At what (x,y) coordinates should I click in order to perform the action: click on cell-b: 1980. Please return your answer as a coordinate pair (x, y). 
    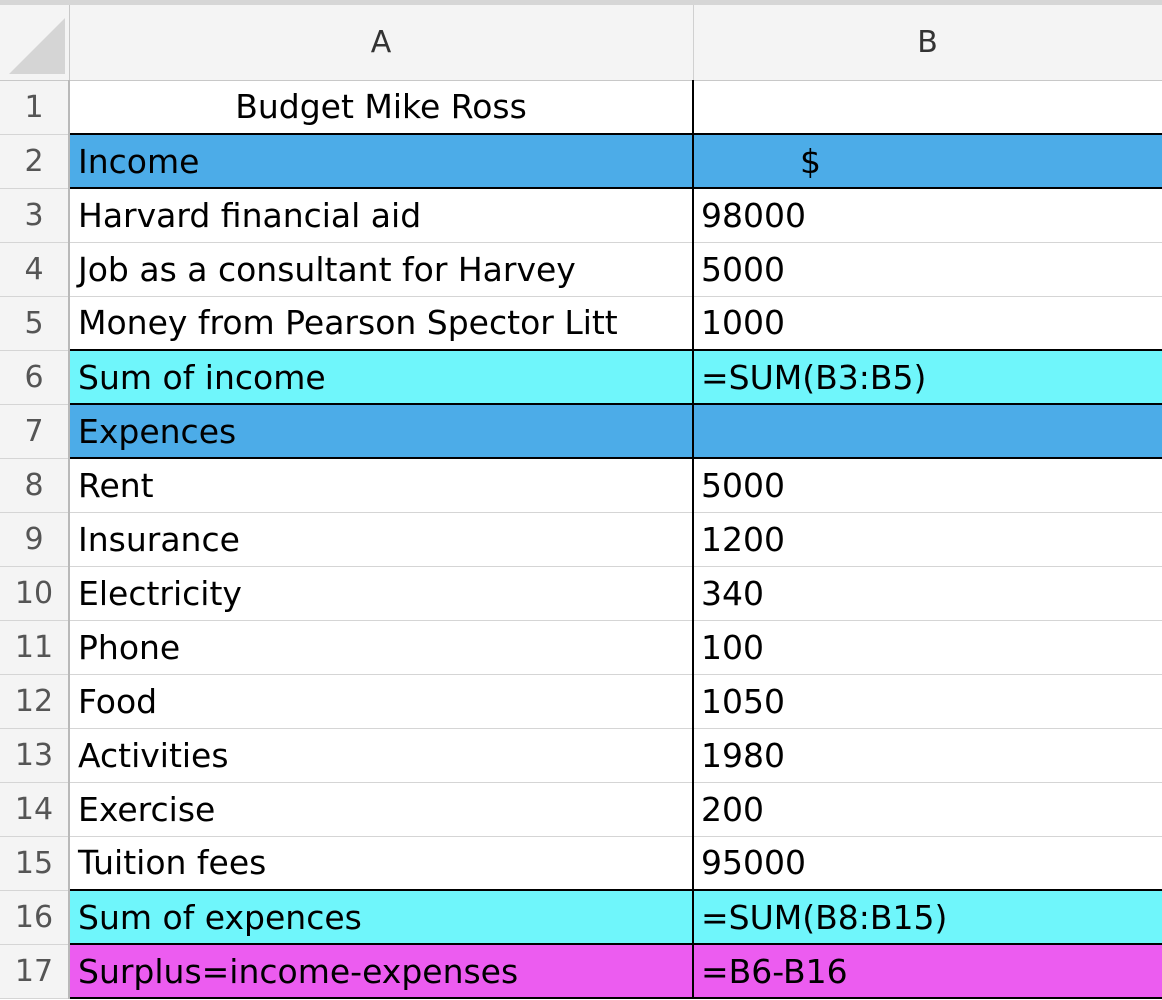
    Looking at the image, I should click on (927, 755).